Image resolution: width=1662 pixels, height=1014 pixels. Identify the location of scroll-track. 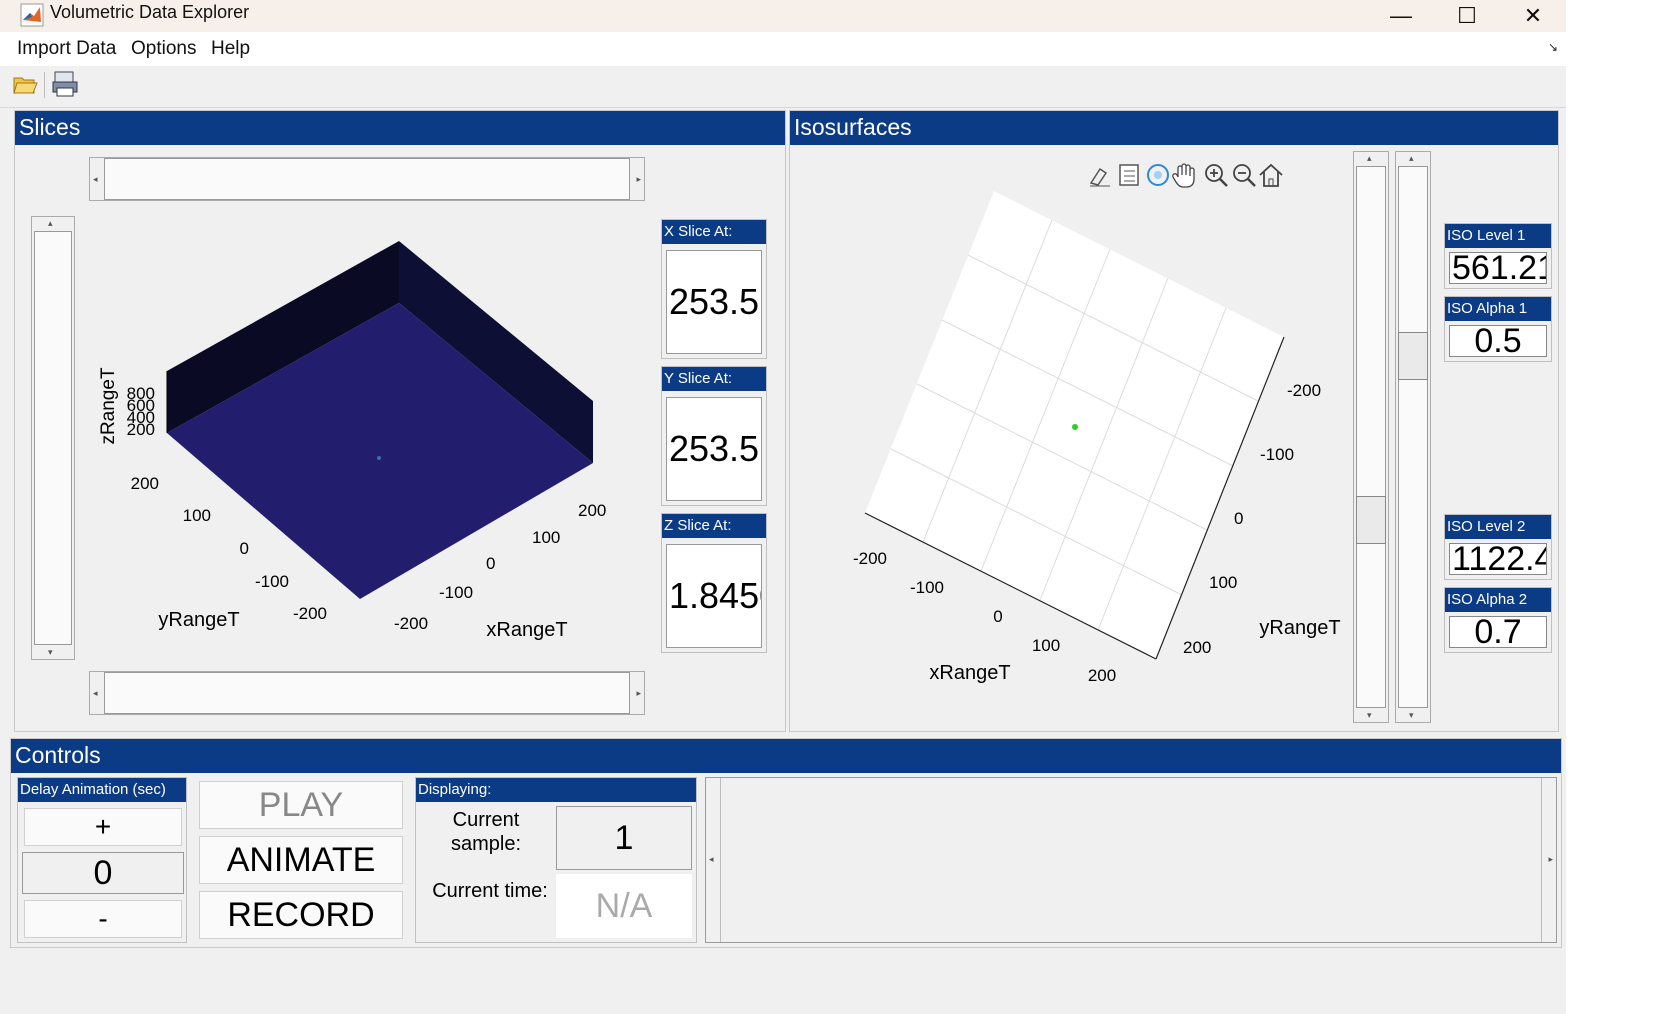
(1131, 860).